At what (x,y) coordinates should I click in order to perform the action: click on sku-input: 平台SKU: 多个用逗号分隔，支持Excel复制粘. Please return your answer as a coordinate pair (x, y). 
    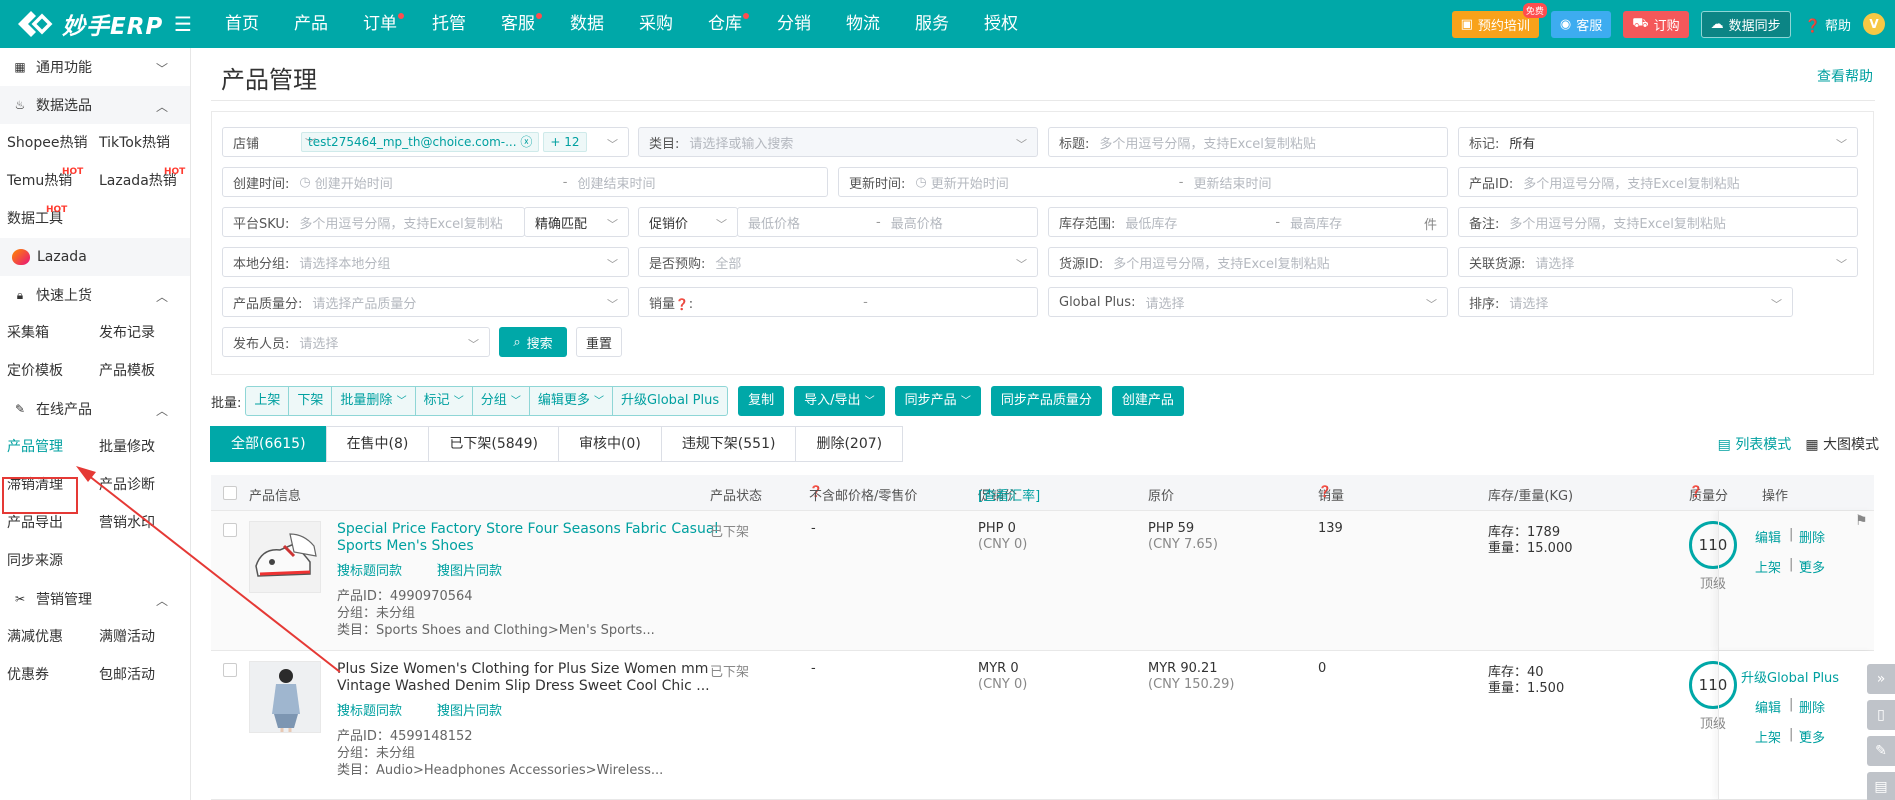
    Looking at the image, I should click on (373, 222).